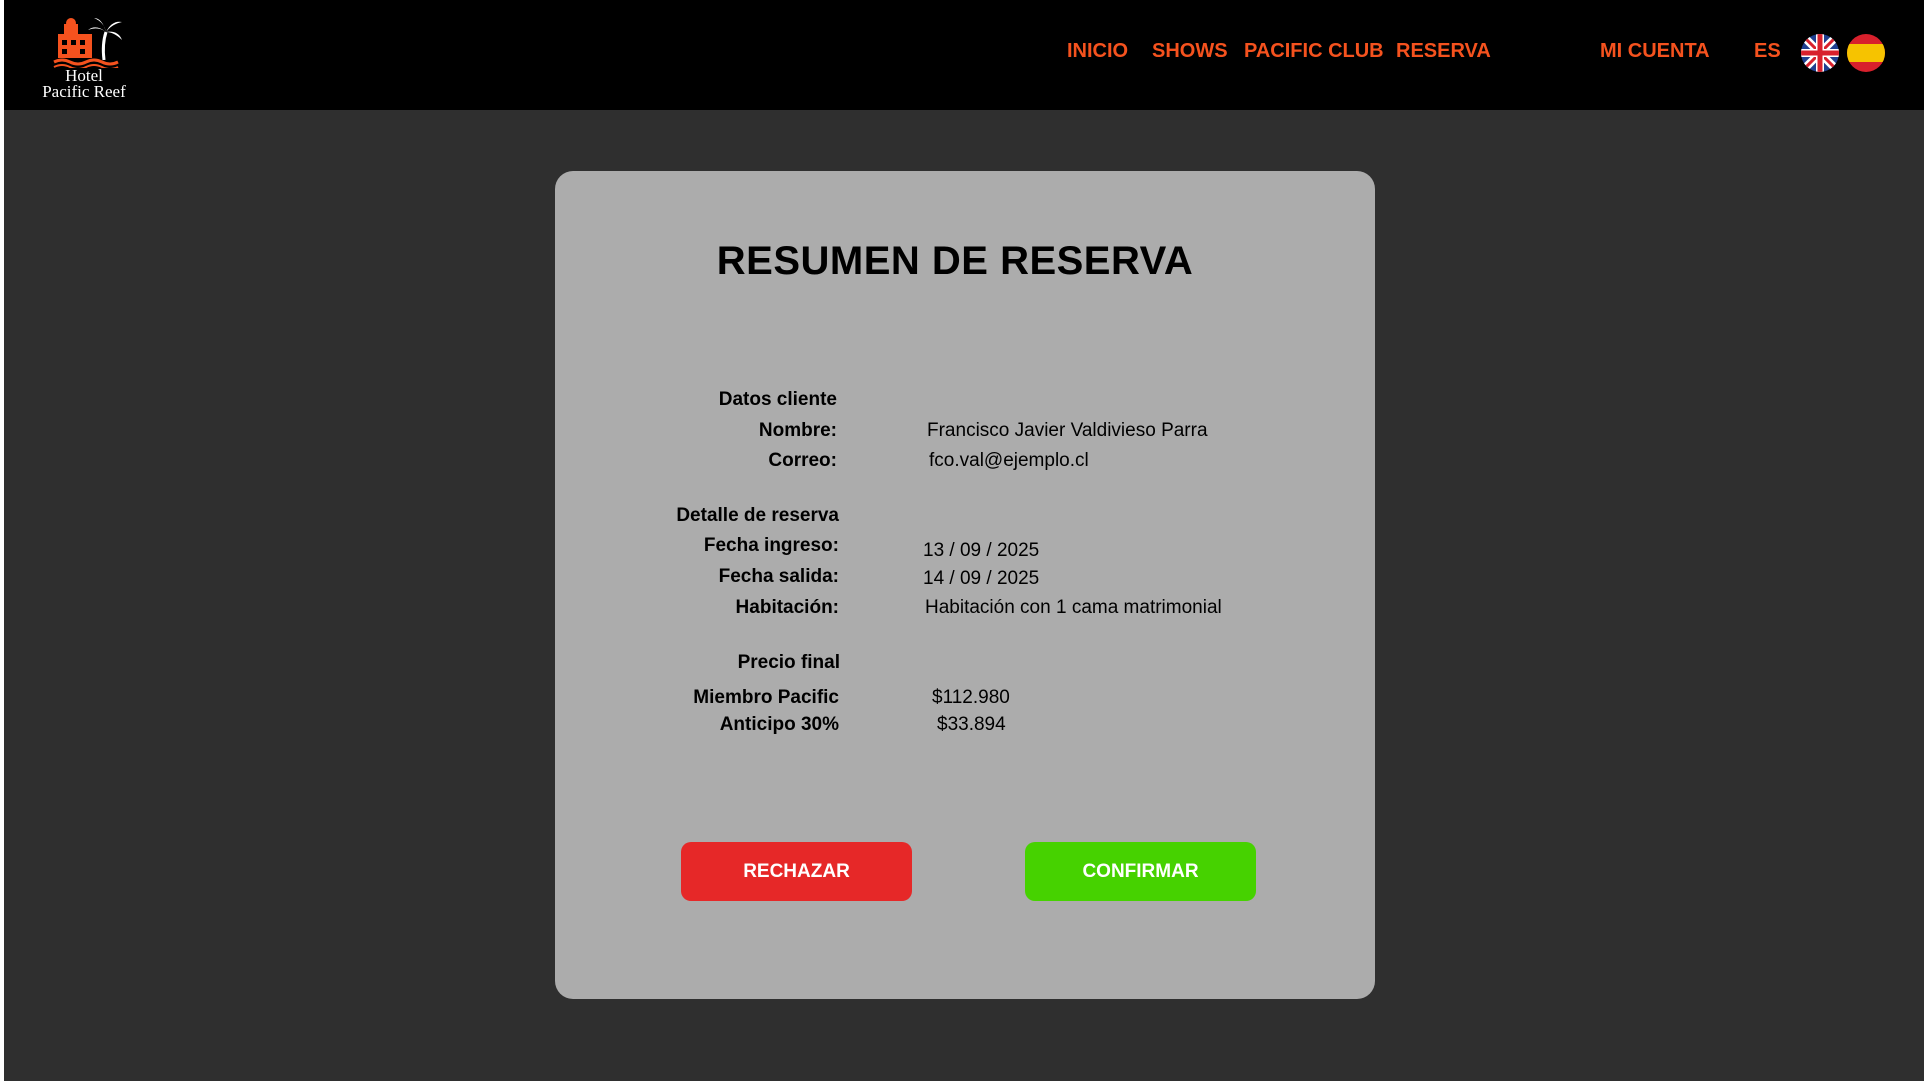 The height and width of the screenshot is (1088, 1928). I want to click on reject-button: RECHAZAR, so click(796, 871).